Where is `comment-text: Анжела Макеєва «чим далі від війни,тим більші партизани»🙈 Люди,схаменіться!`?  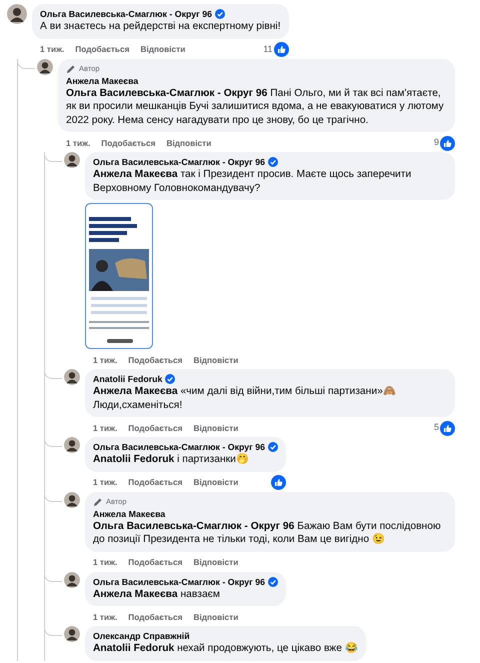
comment-text: Анжела Макеєва «чим далі від війни,тим більші партизани»🙈 Люди,схаменіться! is located at coordinates (245, 398).